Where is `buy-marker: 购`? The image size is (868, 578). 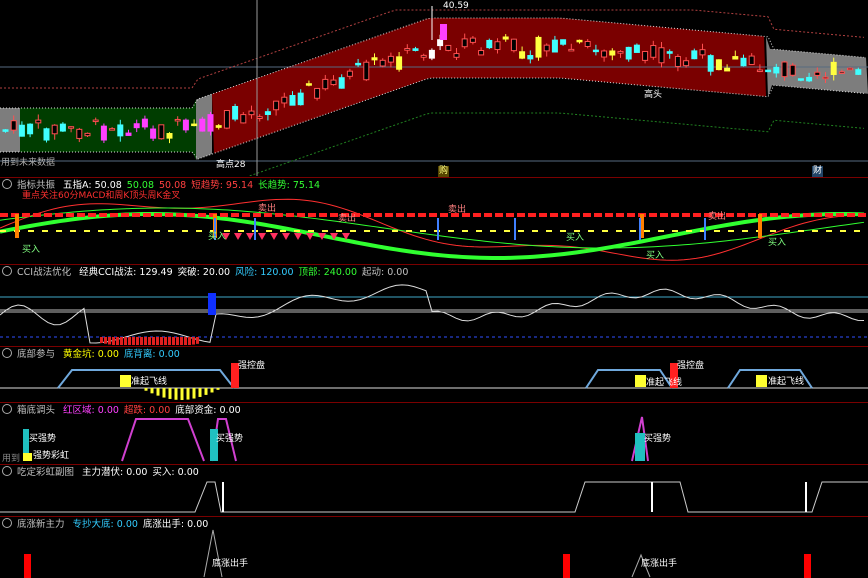
buy-marker: 购 is located at coordinates (444, 171).